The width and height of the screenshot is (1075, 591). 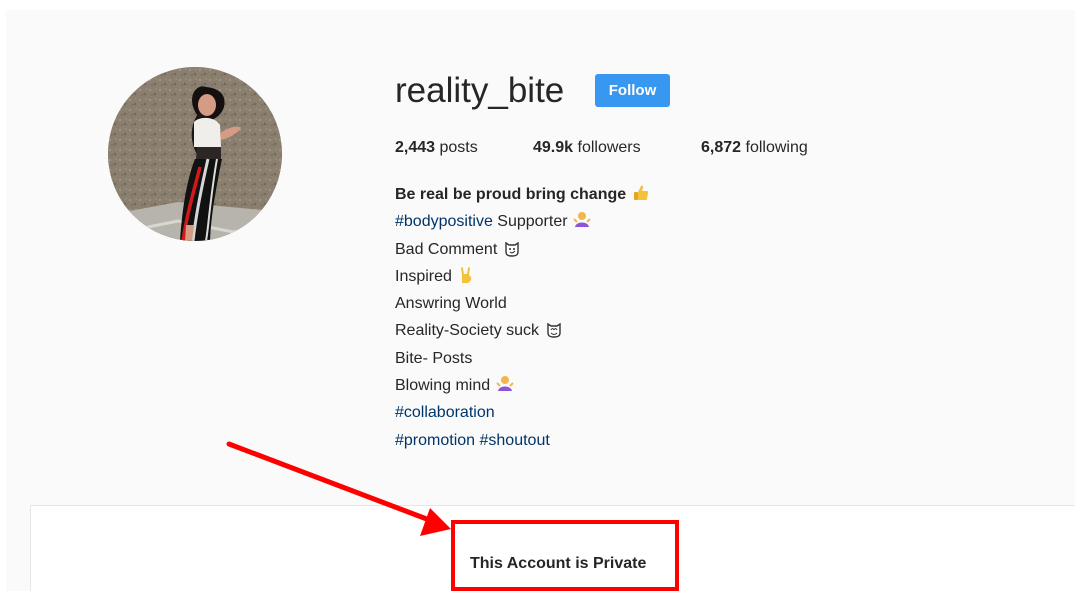 What do you see at coordinates (630, 194) in the screenshot?
I see `bio-title-line: Be real be proud bring change` at bounding box center [630, 194].